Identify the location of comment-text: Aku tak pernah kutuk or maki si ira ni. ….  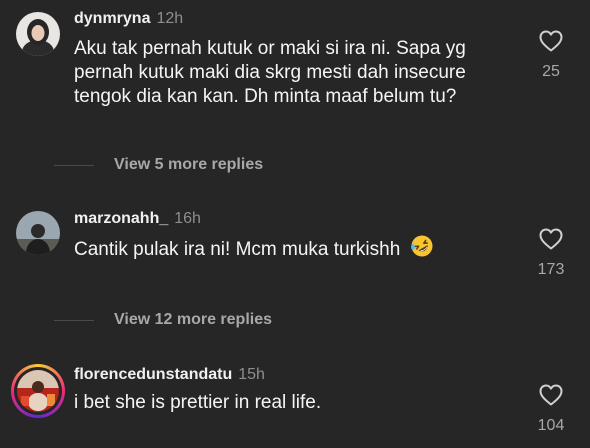
(270, 72).